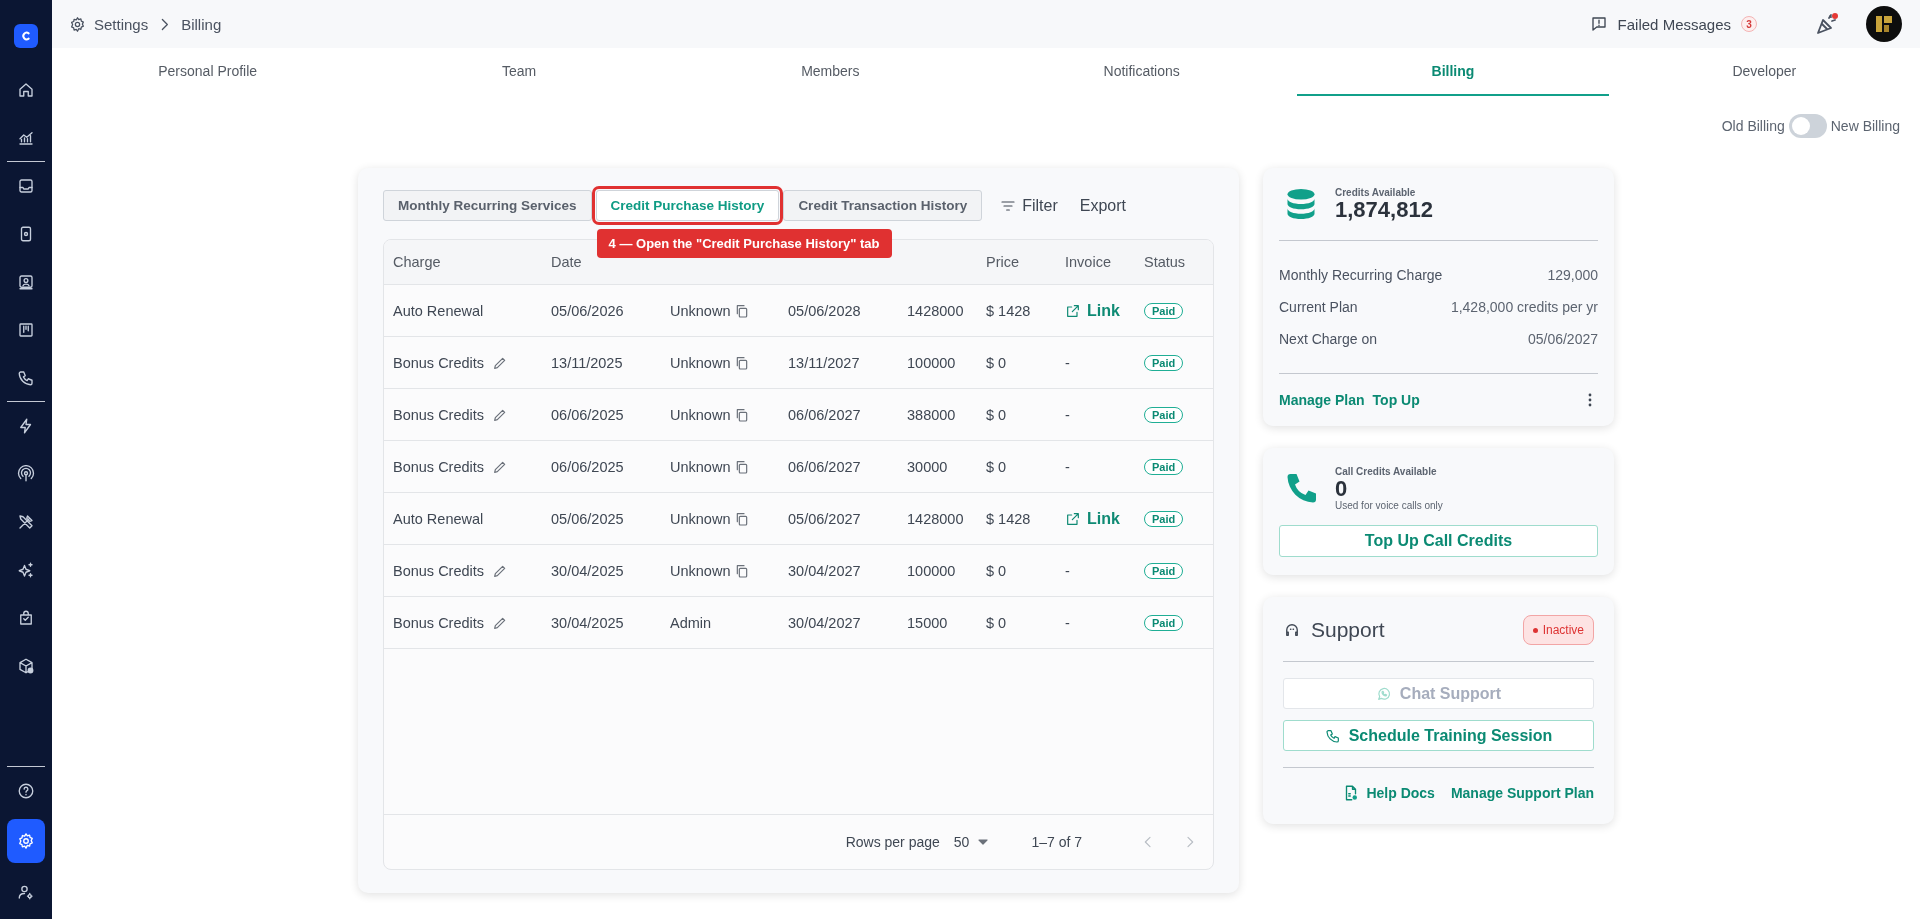 The image size is (1920, 919). Describe the element at coordinates (1376, 192) in the screenshot. I see `card-title: Credits Available` at that location.